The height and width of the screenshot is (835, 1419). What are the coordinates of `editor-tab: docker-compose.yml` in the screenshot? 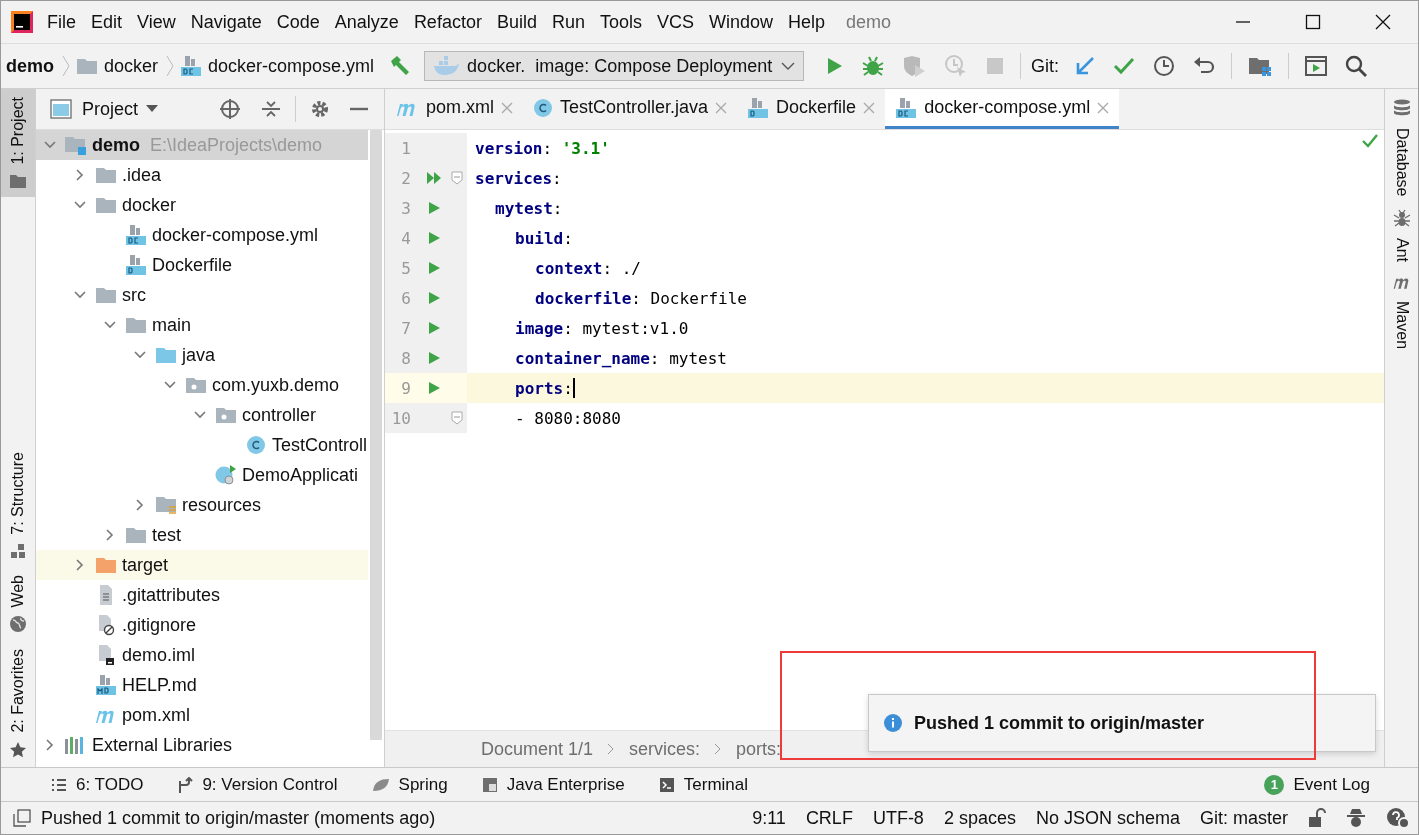 It's located at (1002, 109).